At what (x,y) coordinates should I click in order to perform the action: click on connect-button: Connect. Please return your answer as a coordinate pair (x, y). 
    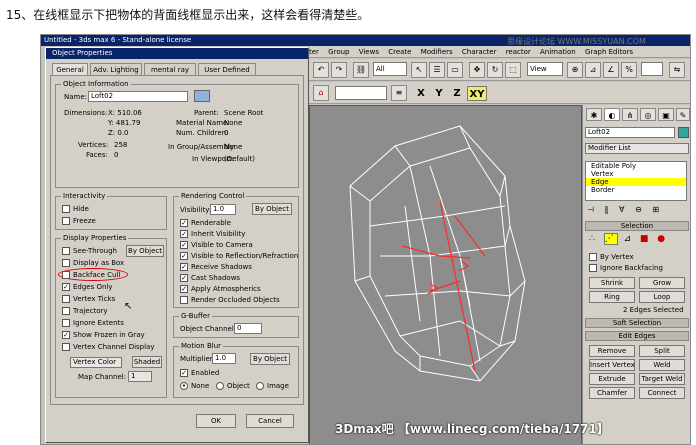
    Looking at the image, I should click on (662, 393).